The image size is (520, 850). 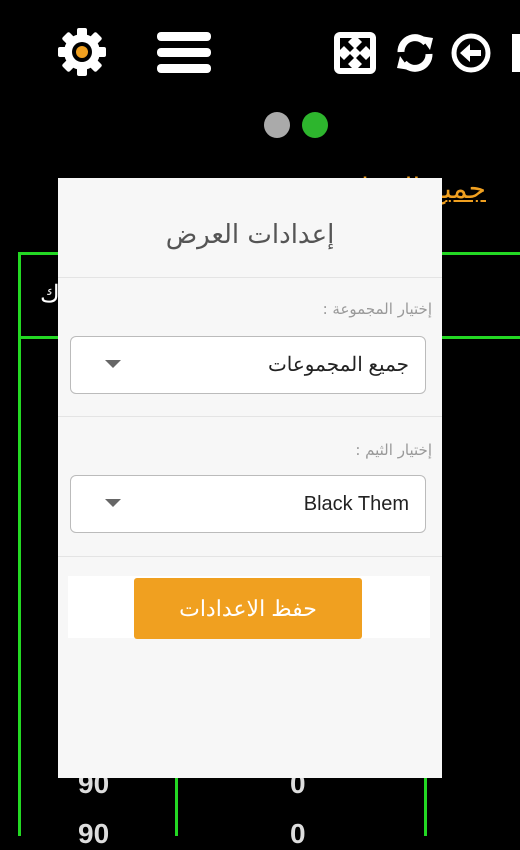 I want to click on theme-select-label: إختيار الثيم :, so click(x=393, y=450).